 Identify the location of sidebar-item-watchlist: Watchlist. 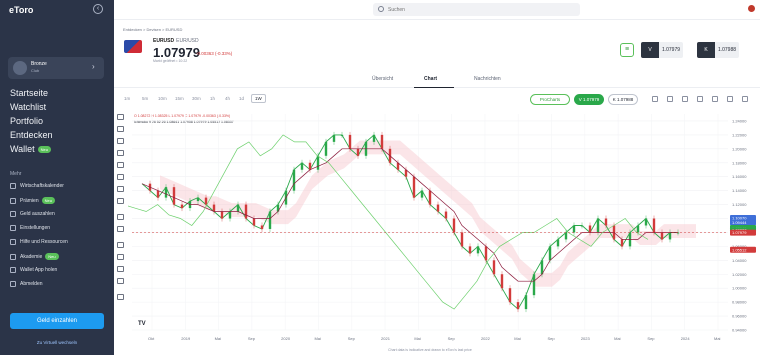
(28, 107).